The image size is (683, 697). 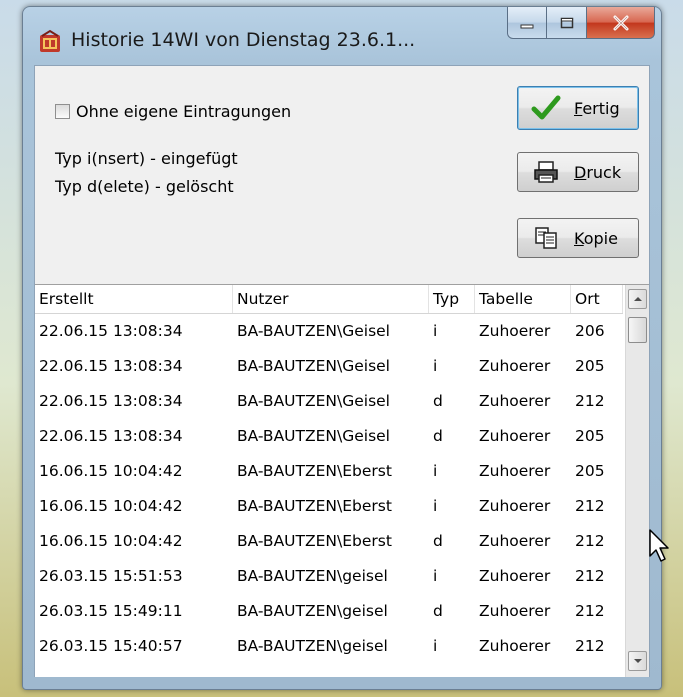 I want to click on cell-erstellt: 26.03.15 15:51:53, so click(x=111, y=576).